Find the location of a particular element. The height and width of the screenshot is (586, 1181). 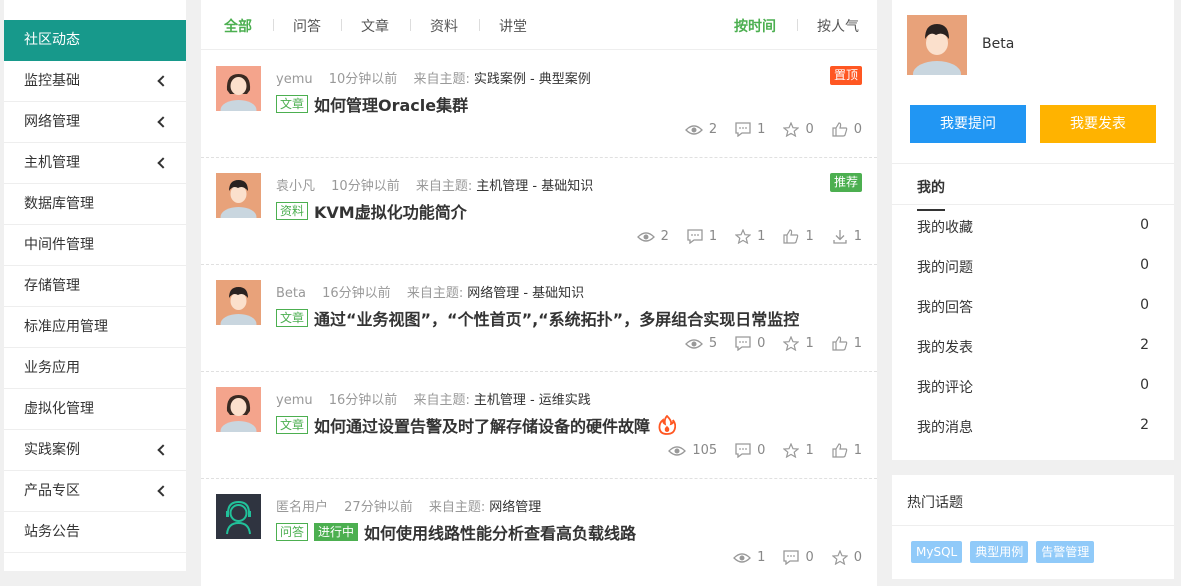

tab-mine: 我的 is located at coordinates (931, 194).